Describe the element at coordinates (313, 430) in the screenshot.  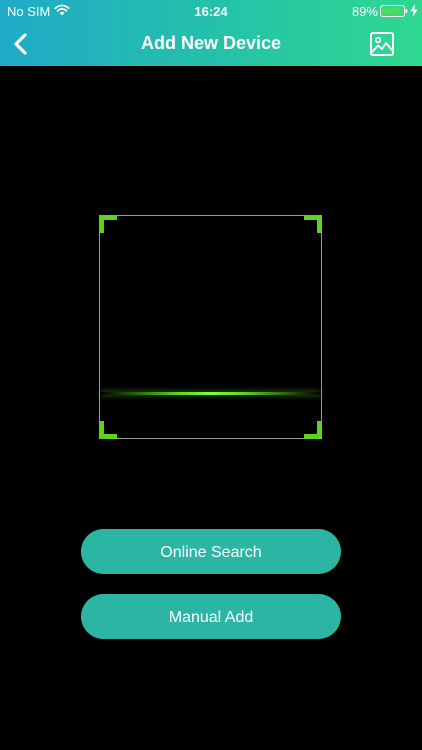
I see `scan-corner-bottom-right` at that location.